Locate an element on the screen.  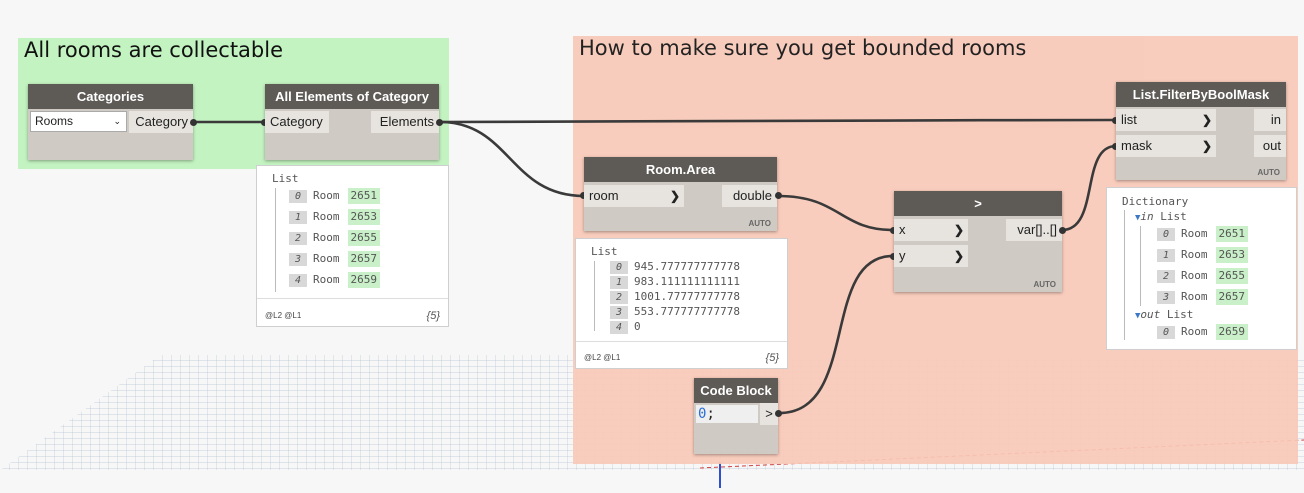
code-semicolon: ; is located at coordinates (710, 414).